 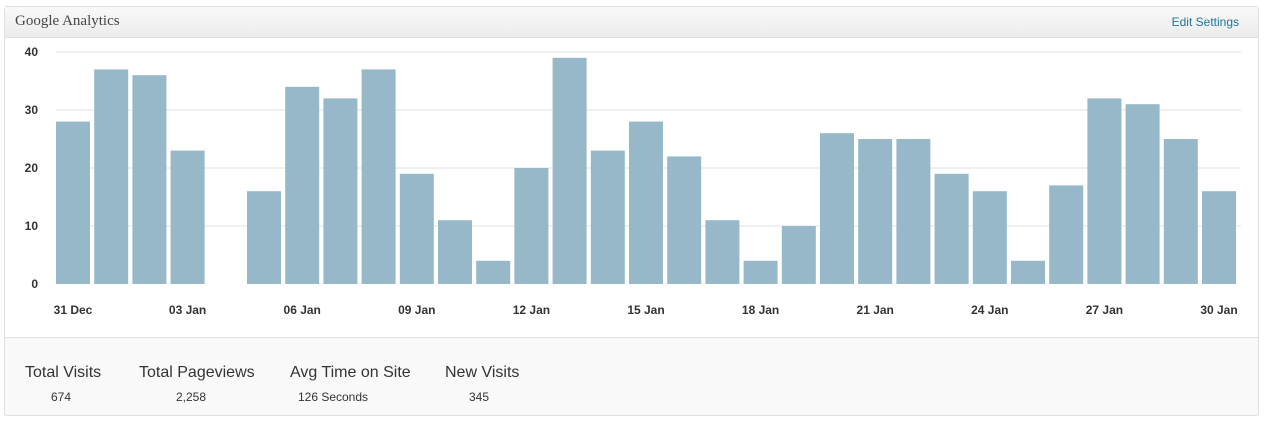 I want to click on x-tick-label: 30 Jan, so click(x=1218, y=310).